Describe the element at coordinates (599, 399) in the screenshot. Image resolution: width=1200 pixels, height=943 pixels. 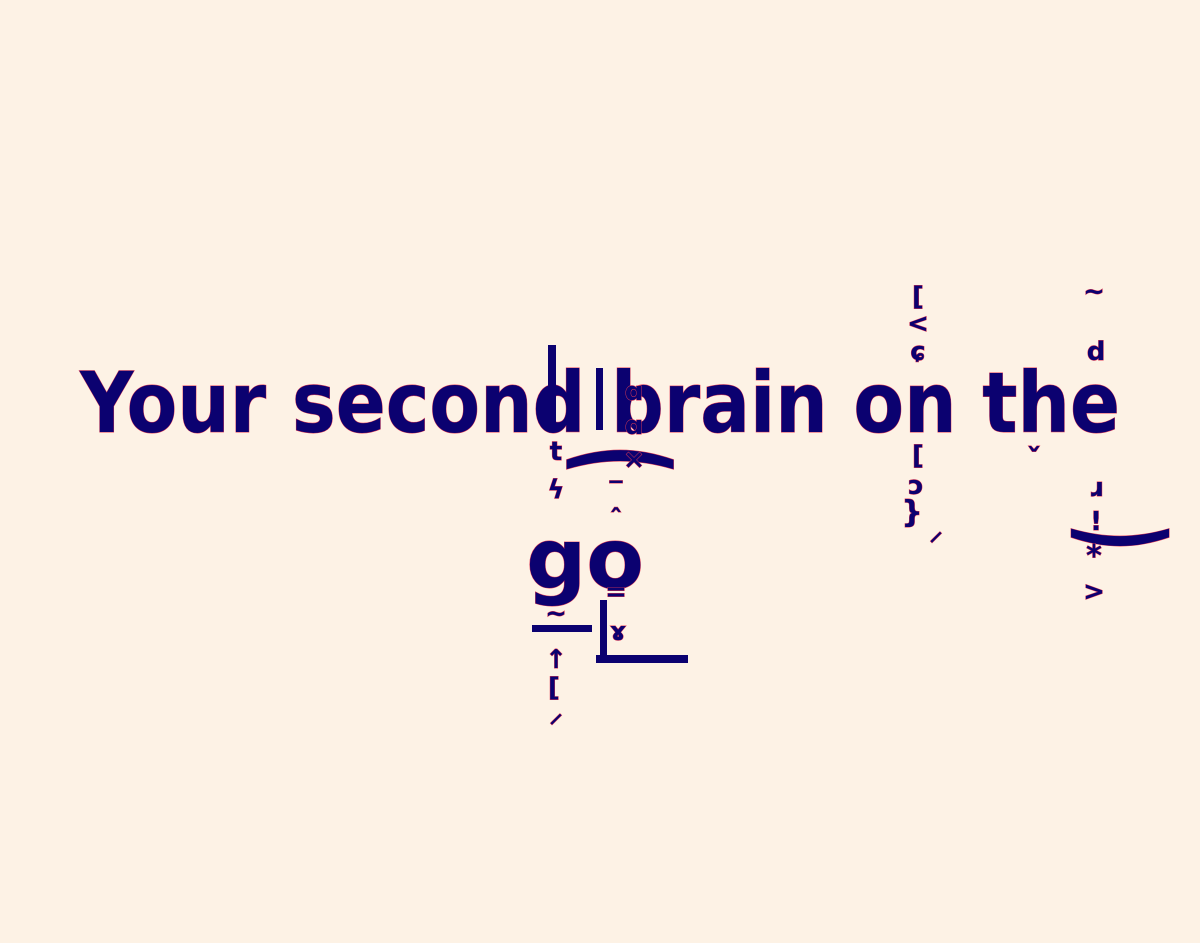
I see `vertical-stroke-mid` at that location.